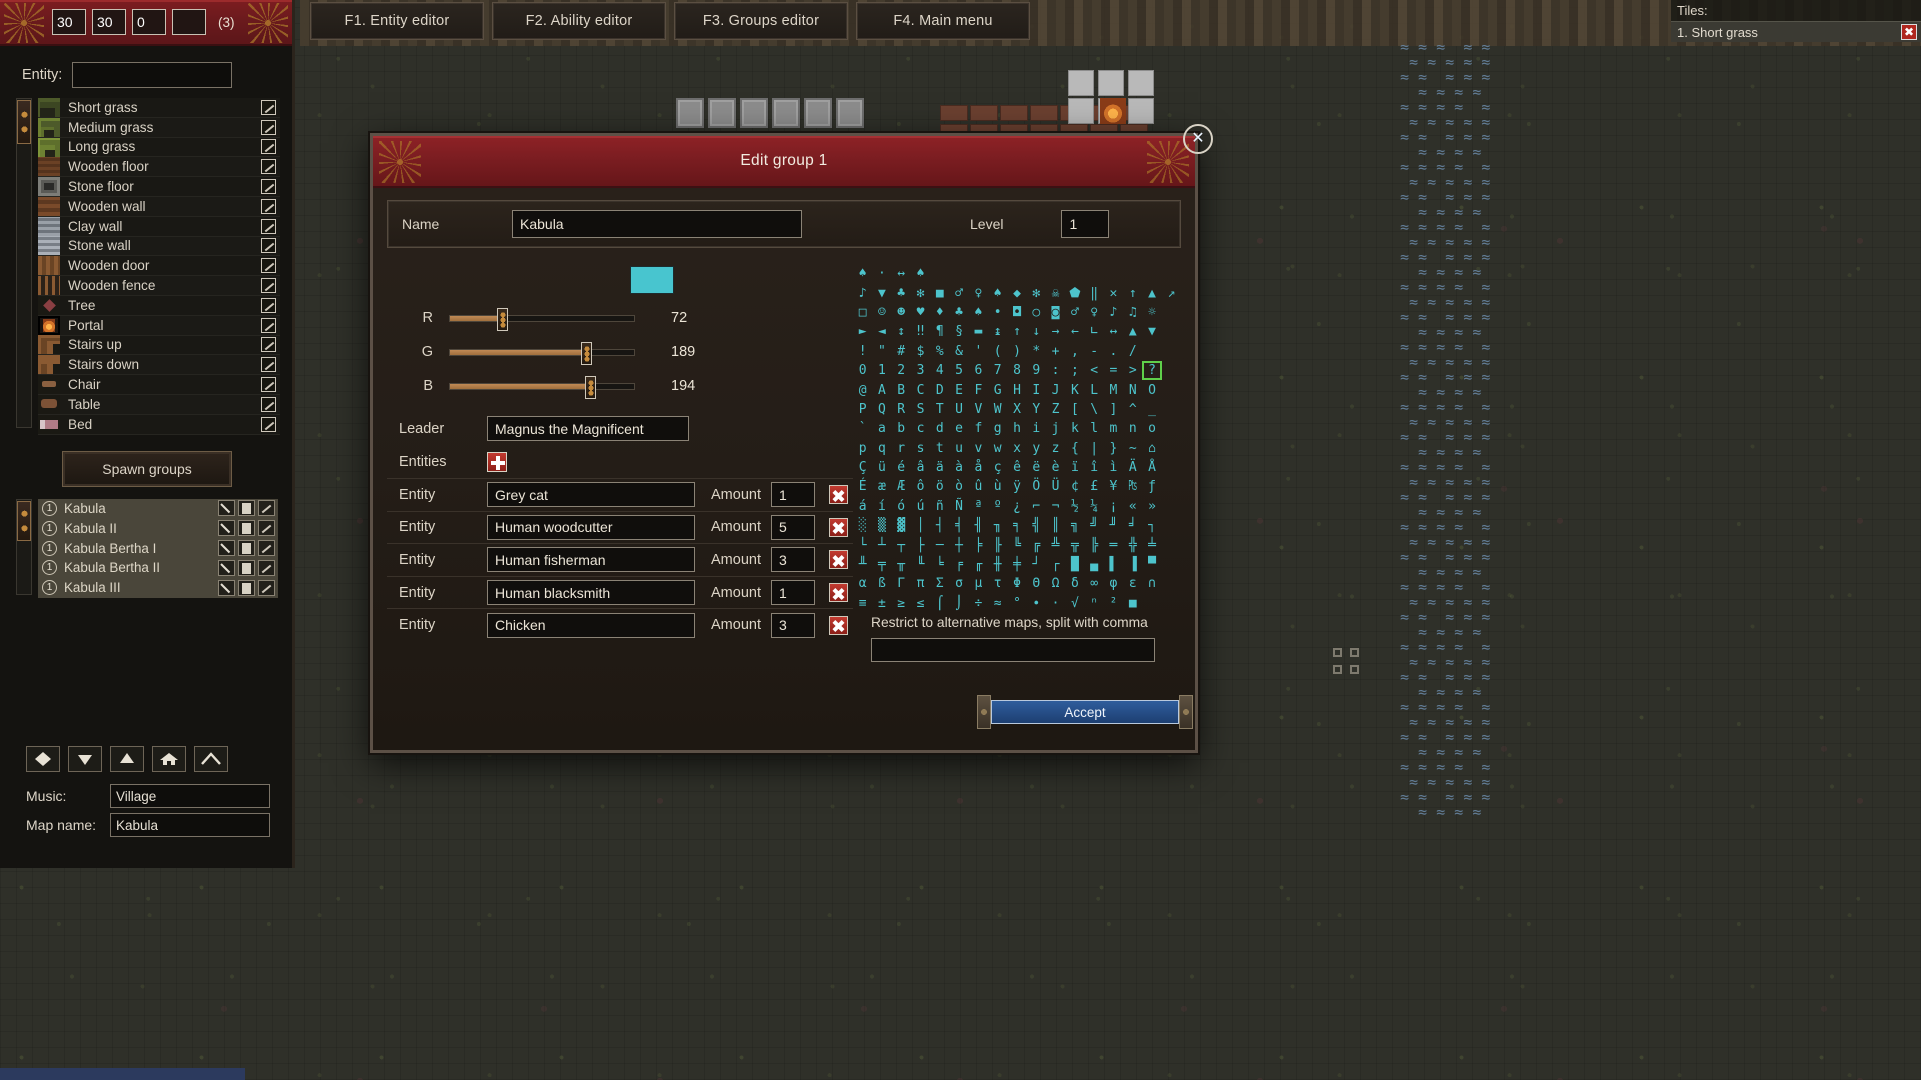 The width and height of the screenshot is (1921, 1080). Describe the element at coordinates (901, 467) in the screenshot. I see `glyph-cell: é` at that location.